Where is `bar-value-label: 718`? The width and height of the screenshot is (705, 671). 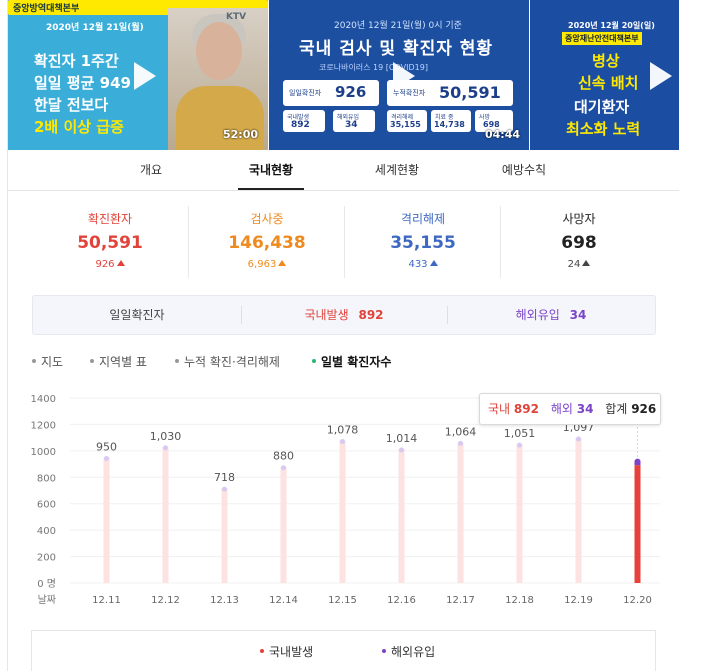
bar-value-label: 718 is located at coordinates (224, 477).